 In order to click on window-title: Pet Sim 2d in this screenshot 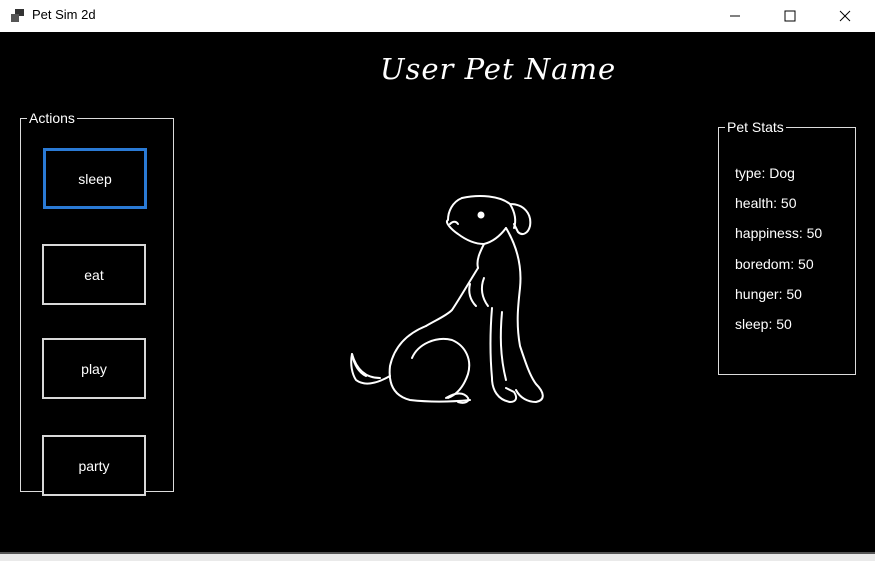, I will do `click(64, 14)`.